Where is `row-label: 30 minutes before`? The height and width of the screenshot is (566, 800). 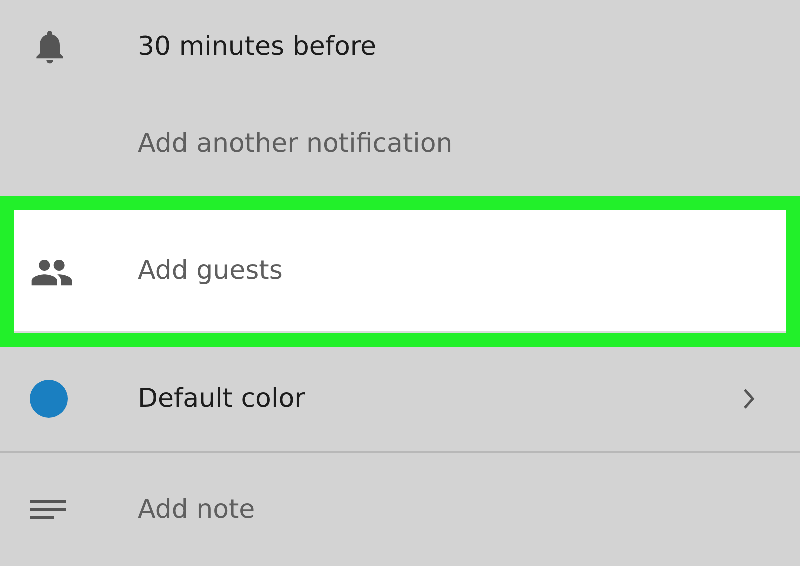
row-label: 30 minutes before is located at coordinates (258, 47).